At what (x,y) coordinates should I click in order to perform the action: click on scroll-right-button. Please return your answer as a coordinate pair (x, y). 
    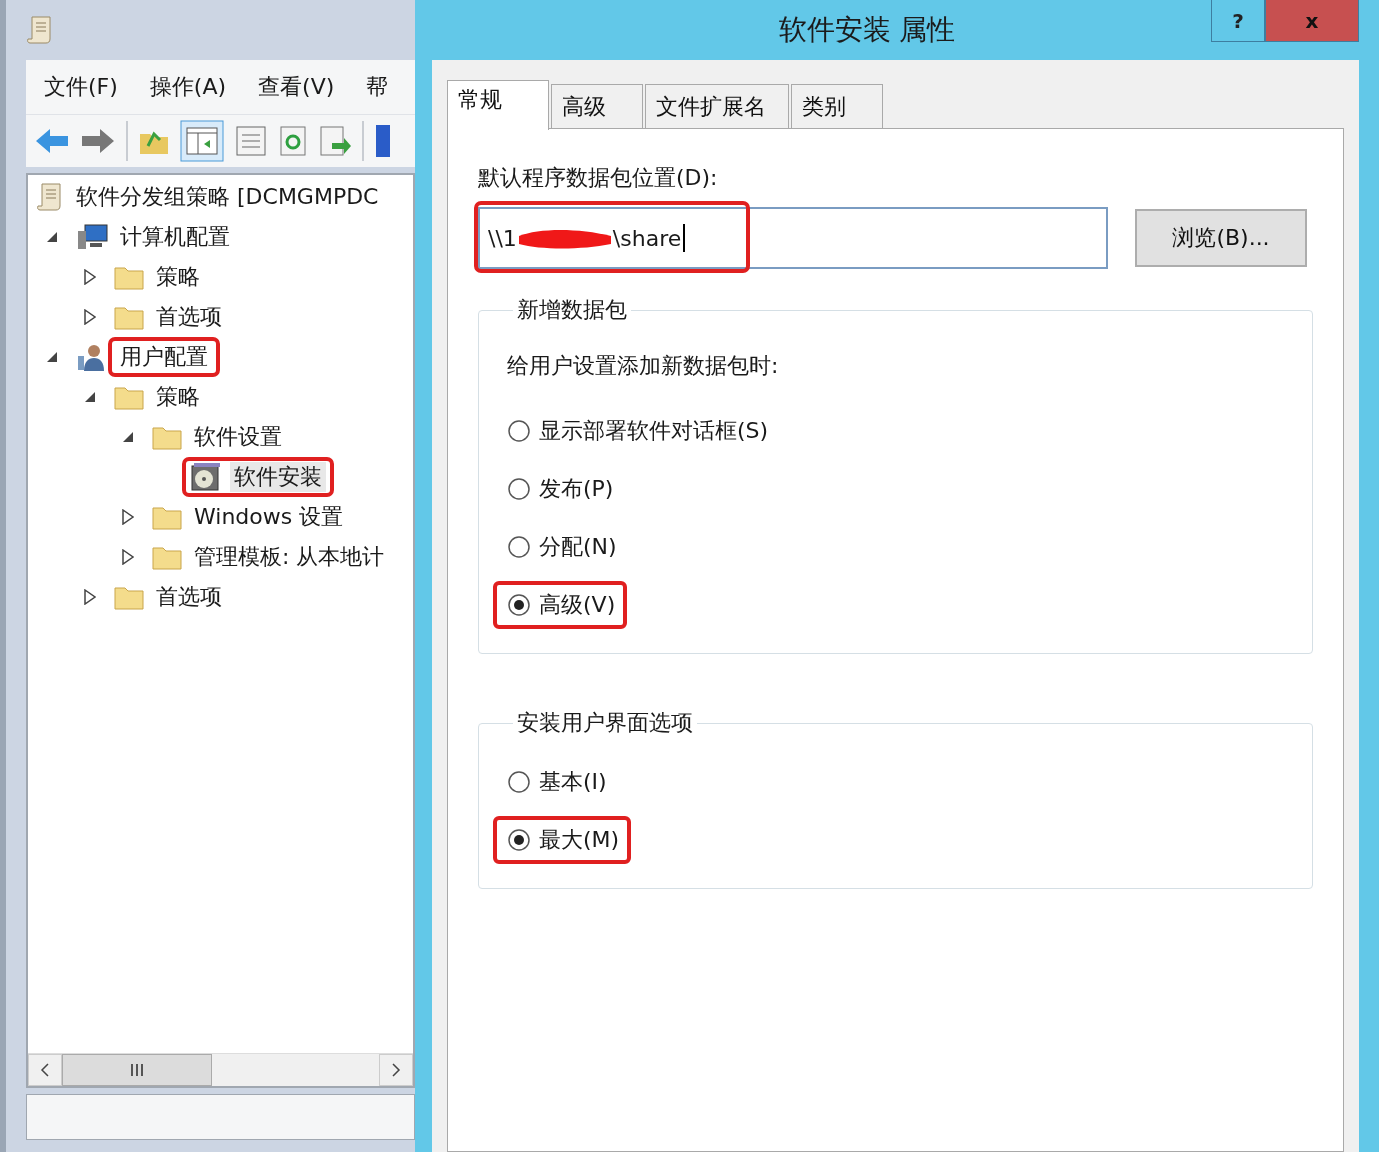
    Looking at the image, I should click on (396, 1070).